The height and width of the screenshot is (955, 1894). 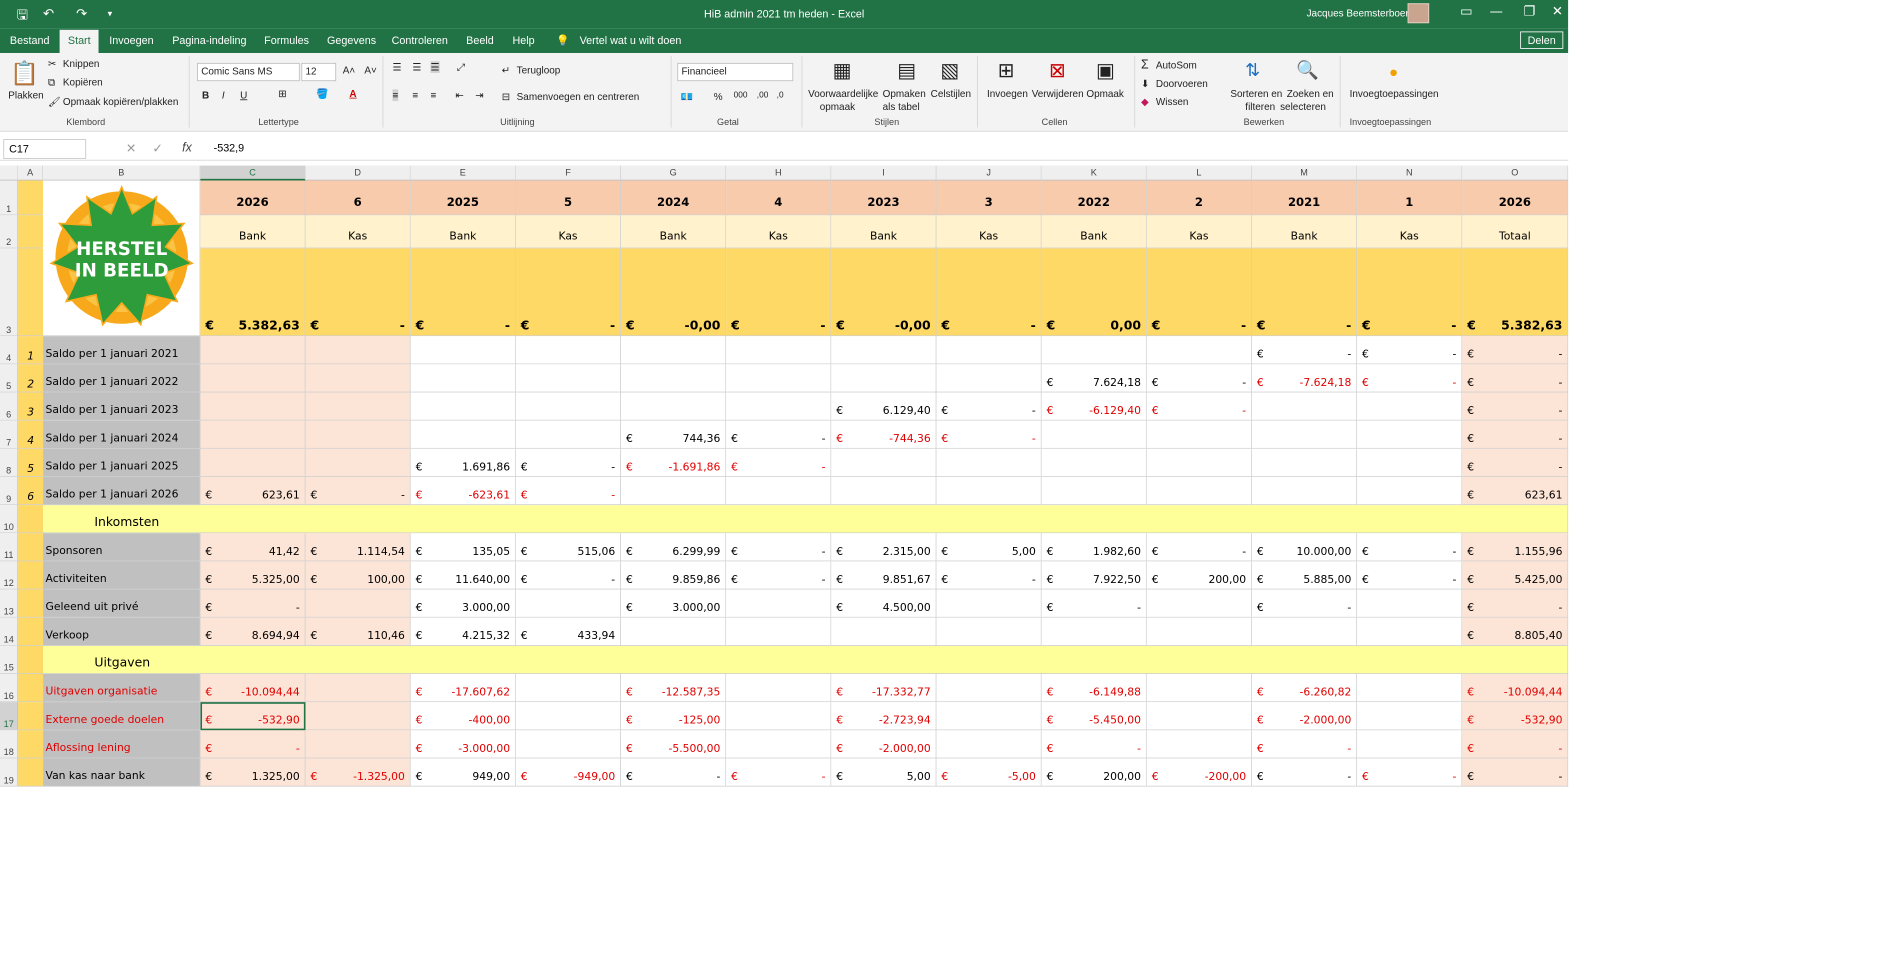 What do you see at coordinates (1410, 716) in the screenshot?
I see `cell-n17` at bounding box center [1410, 716].